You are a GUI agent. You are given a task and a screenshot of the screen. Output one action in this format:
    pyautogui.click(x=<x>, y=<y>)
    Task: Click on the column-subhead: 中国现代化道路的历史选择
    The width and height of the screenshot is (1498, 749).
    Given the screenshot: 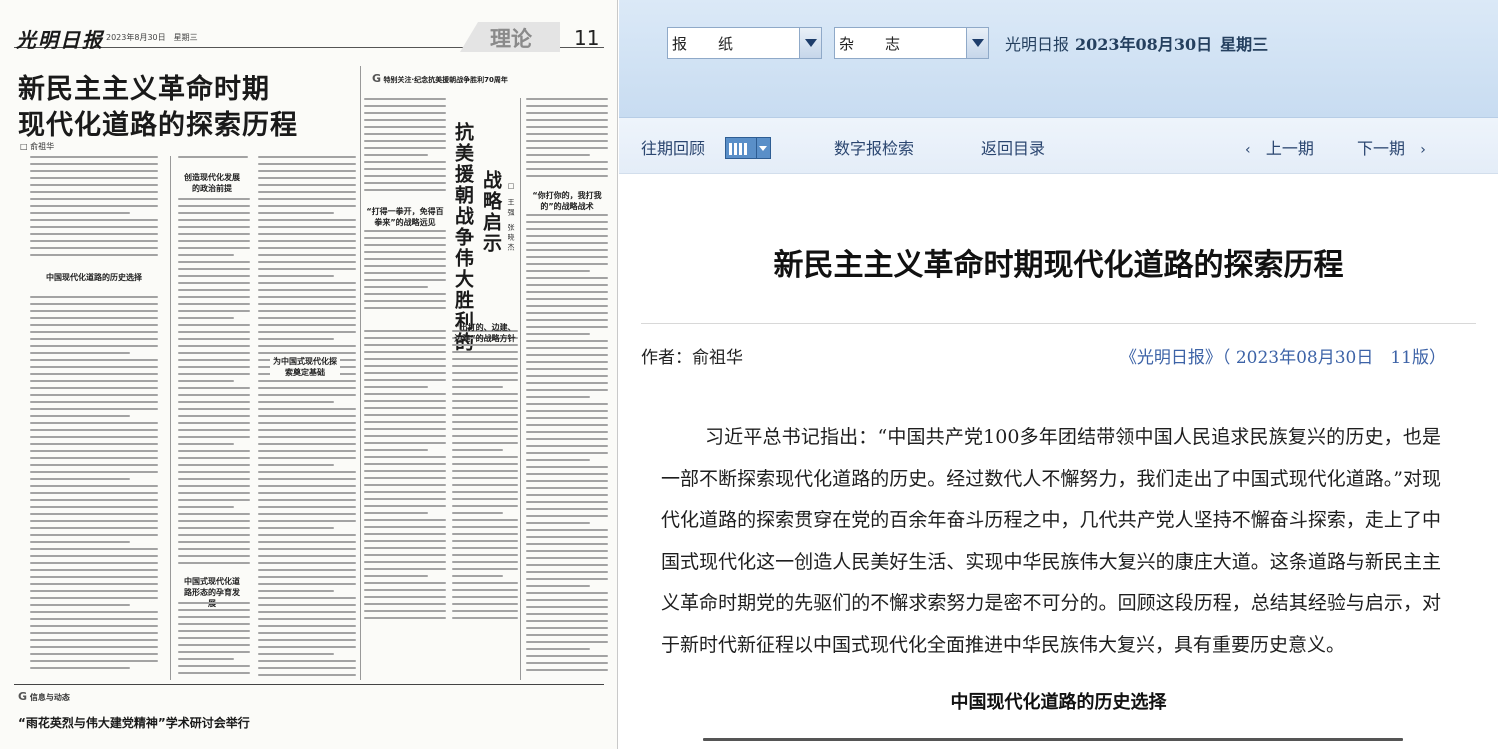 What is the action you would take?
    pyautogui.click(x=94, y=277)
    